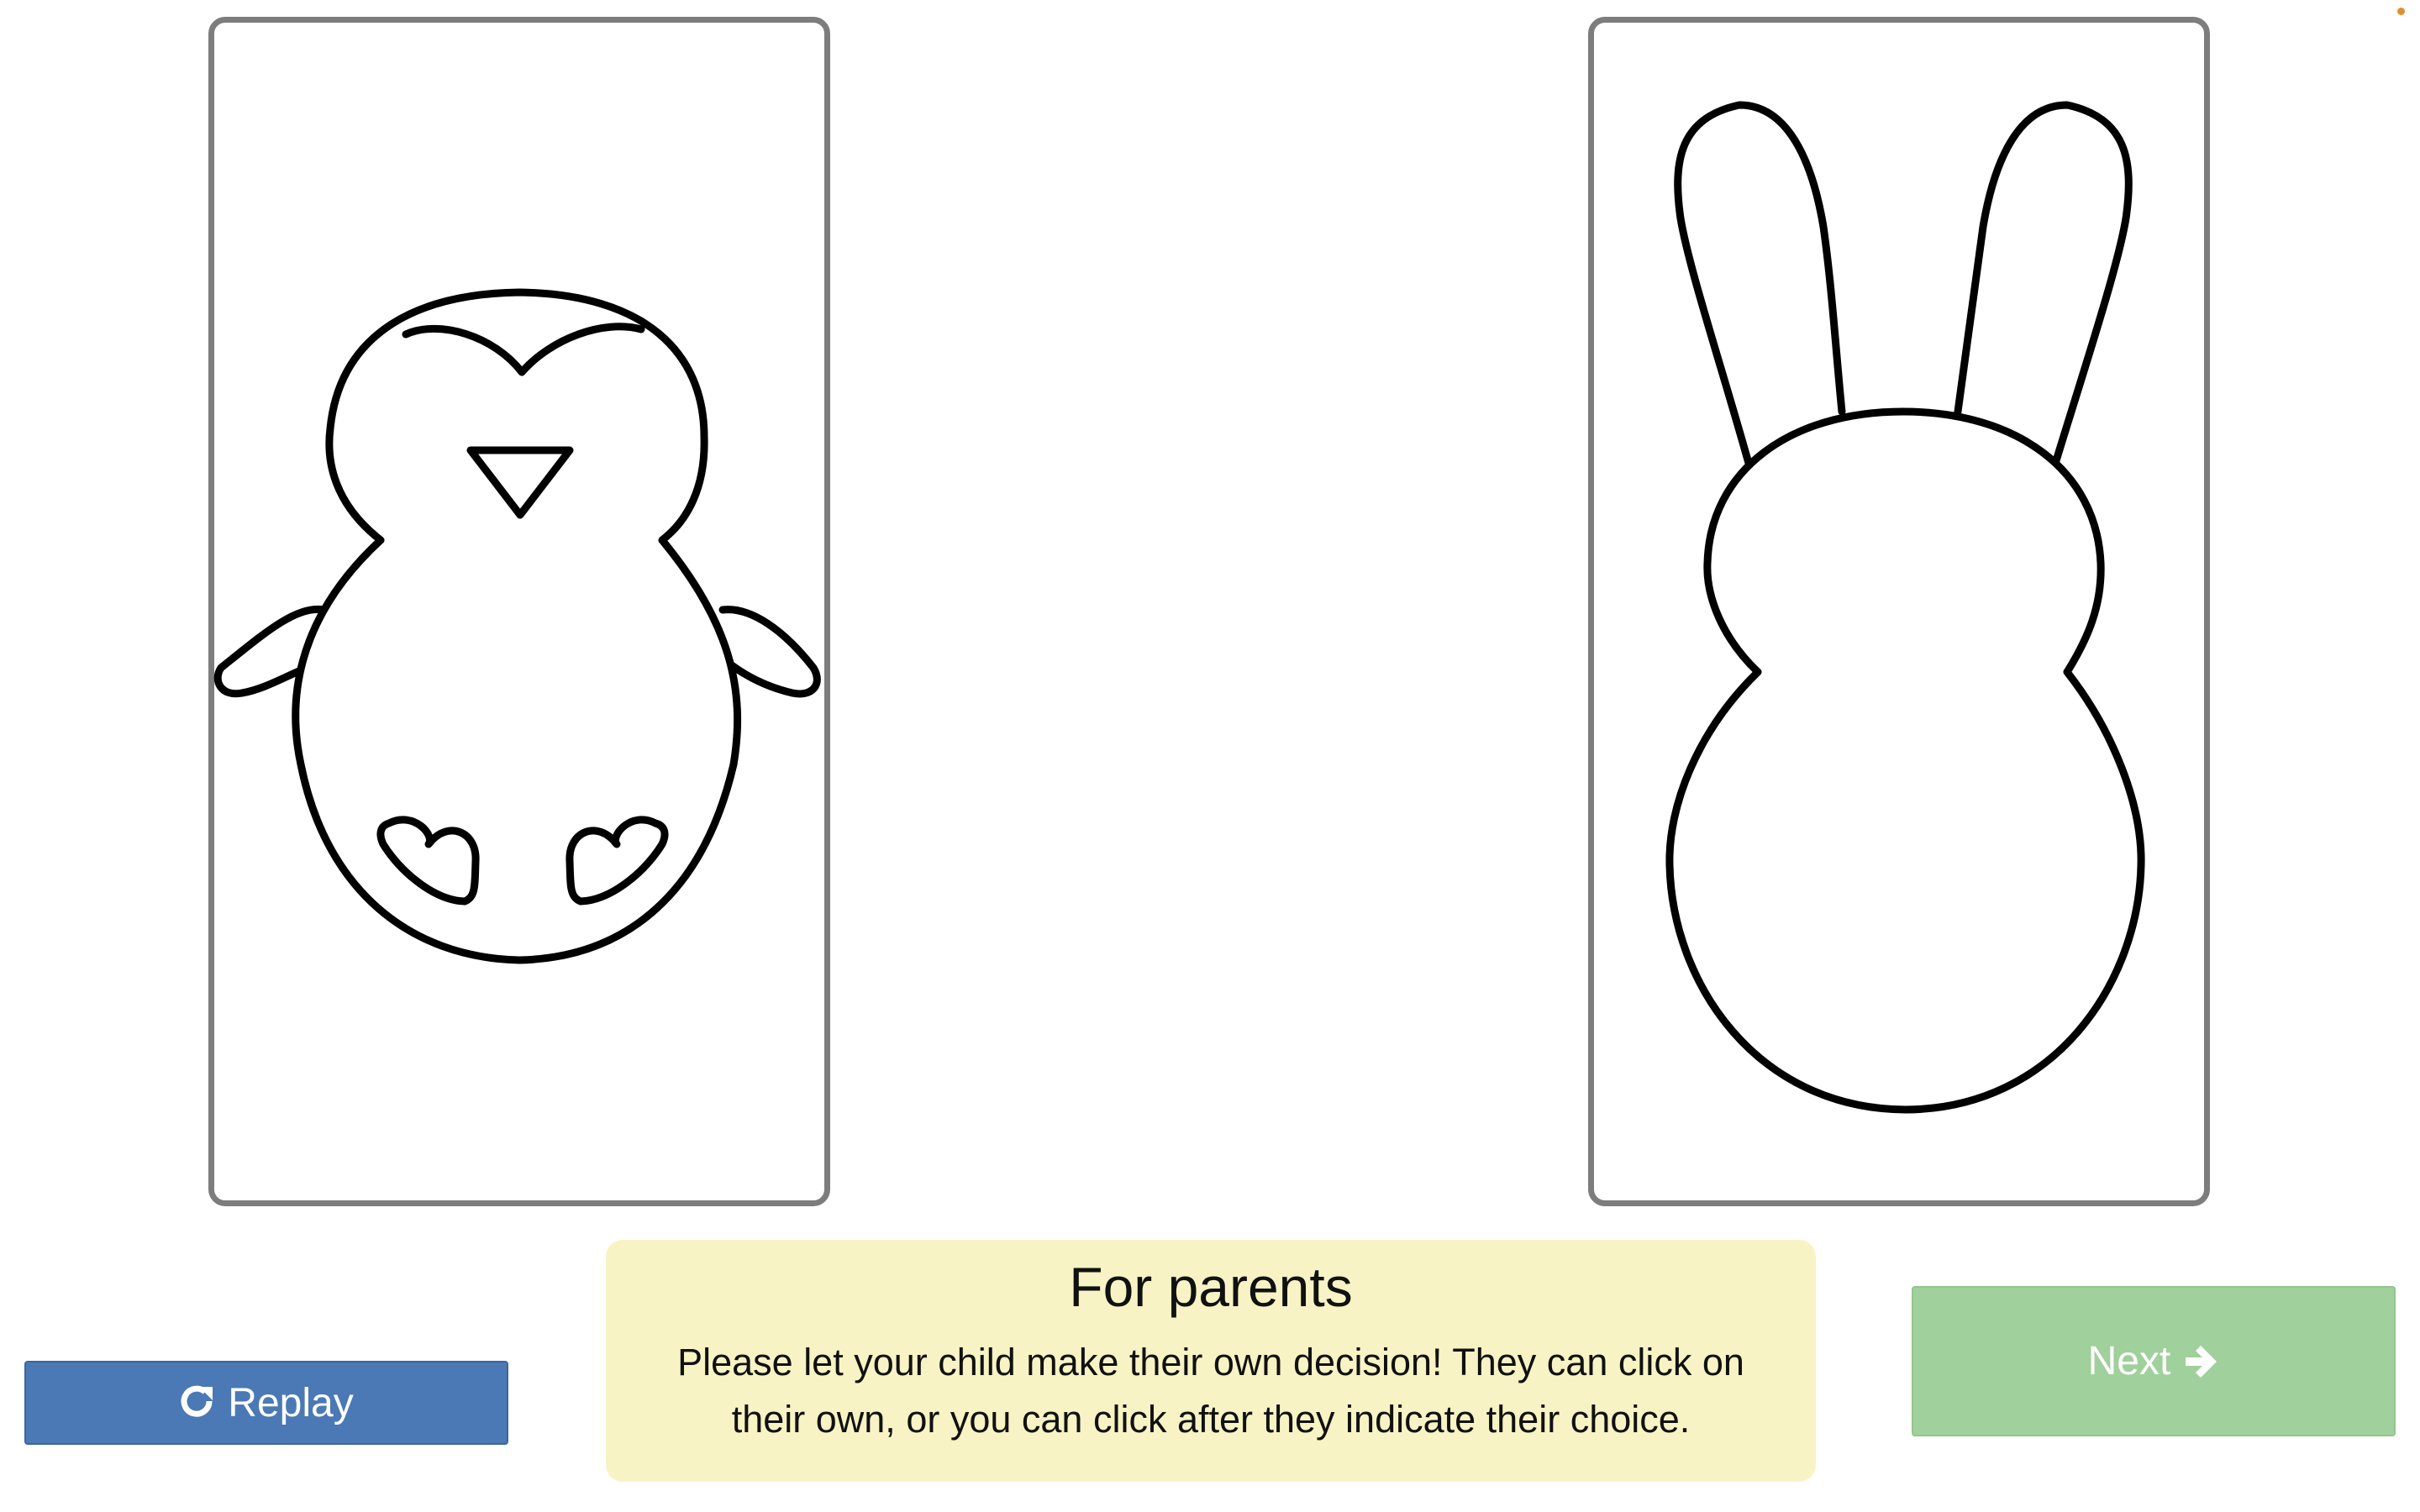  Describe the element at coordinates (2129, 1361) in the screenshot. I see `next-button-label: Next` at that location.